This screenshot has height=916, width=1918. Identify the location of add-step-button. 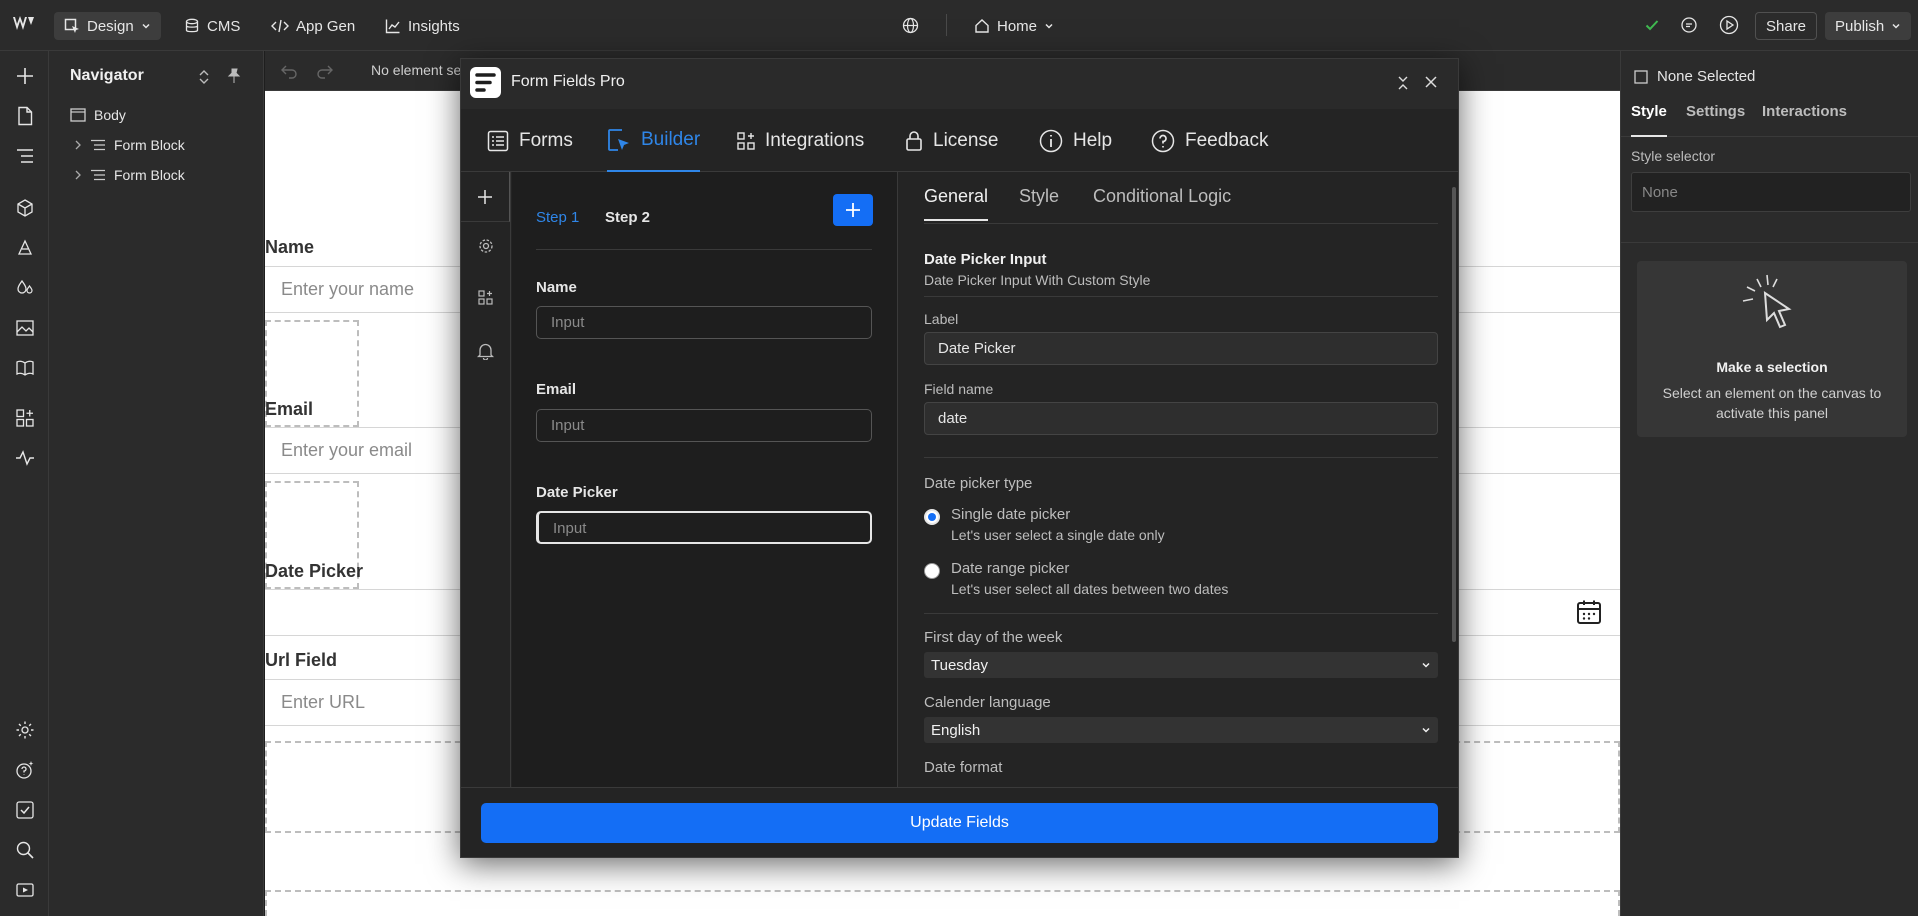
(853, 210).